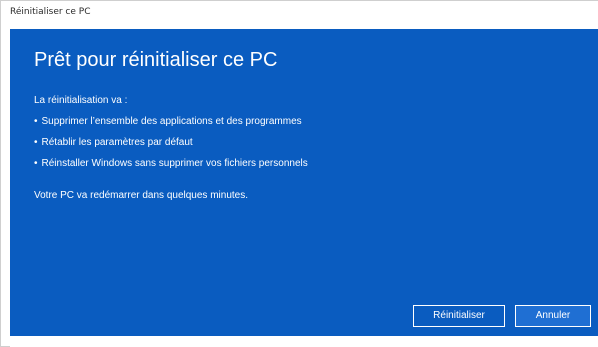  What do you see at coordinates (304, 341) in the screenshot?
I see `window-bottom-edge` at bounding box center [304, 341].